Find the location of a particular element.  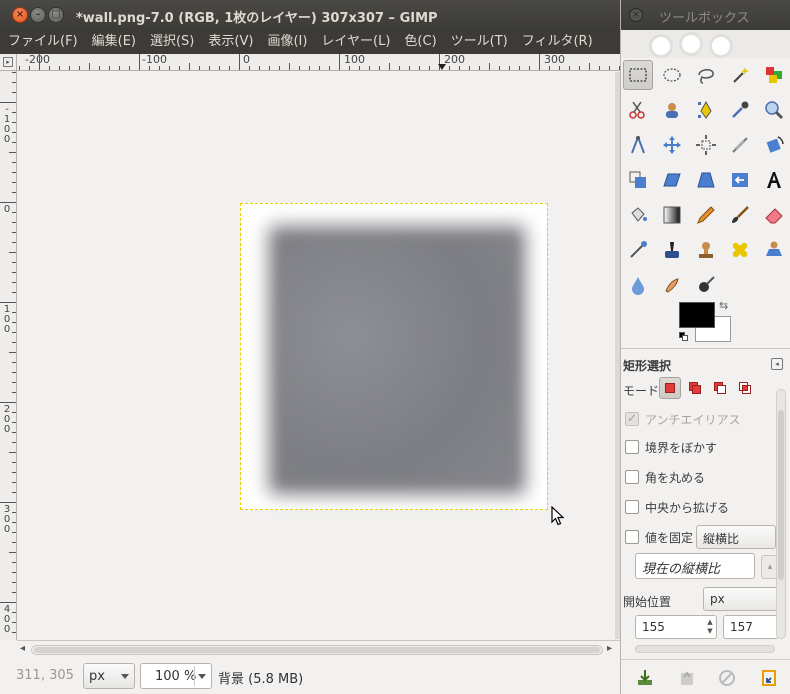

color-picker-tool is located at coordinates (740, 110).